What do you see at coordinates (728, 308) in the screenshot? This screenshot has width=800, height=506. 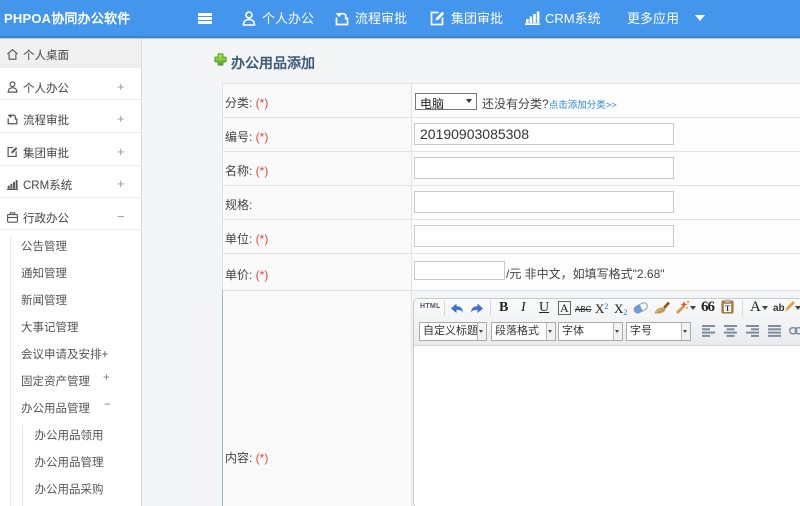 I see `svg-text: T` at bounding box center [728, 308].